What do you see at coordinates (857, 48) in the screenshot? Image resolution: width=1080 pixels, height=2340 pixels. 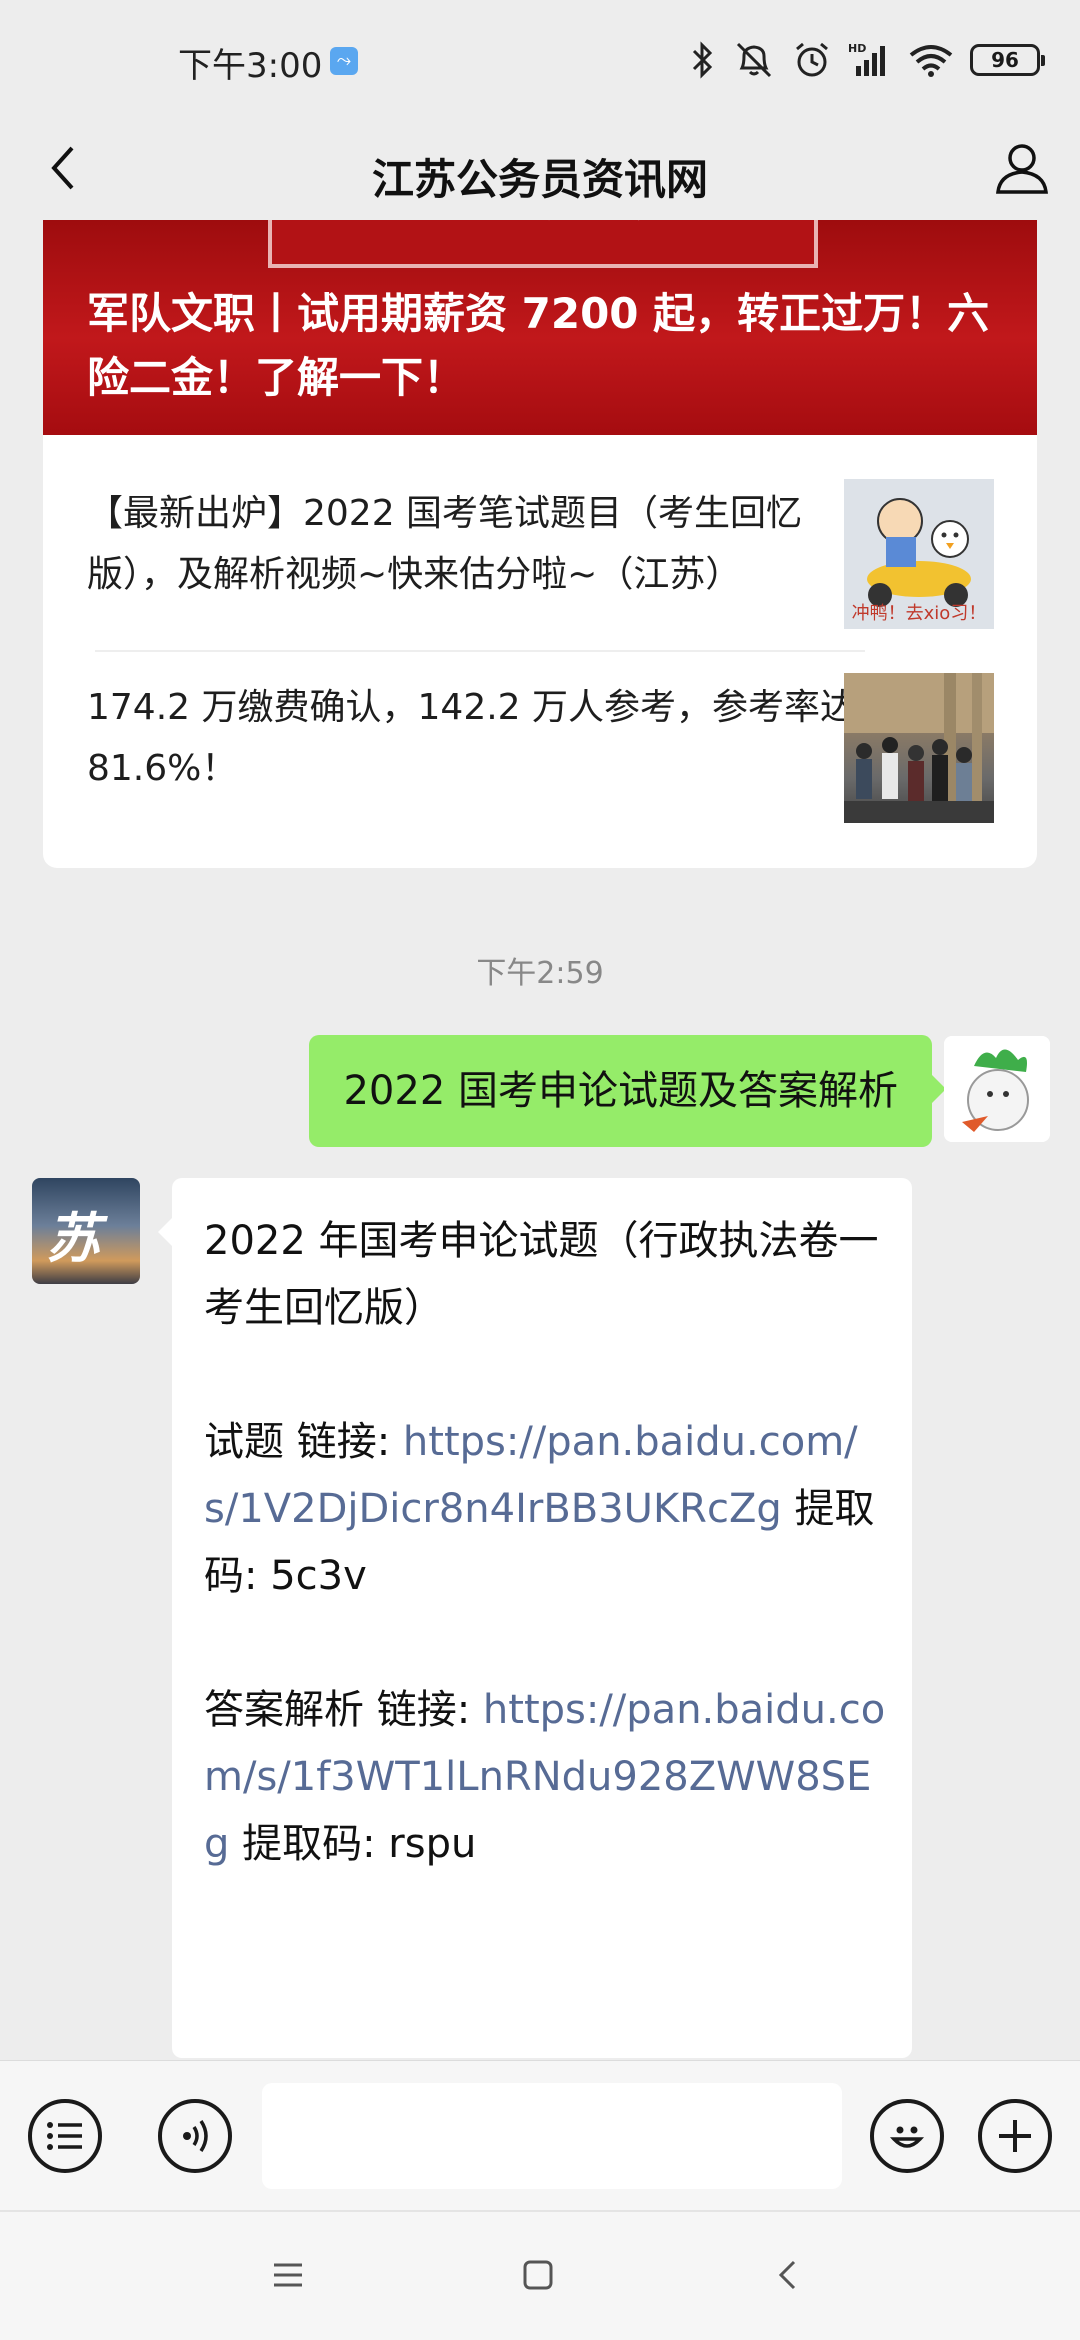 I see `svg-text: HD` at bounding box center [857, 48].